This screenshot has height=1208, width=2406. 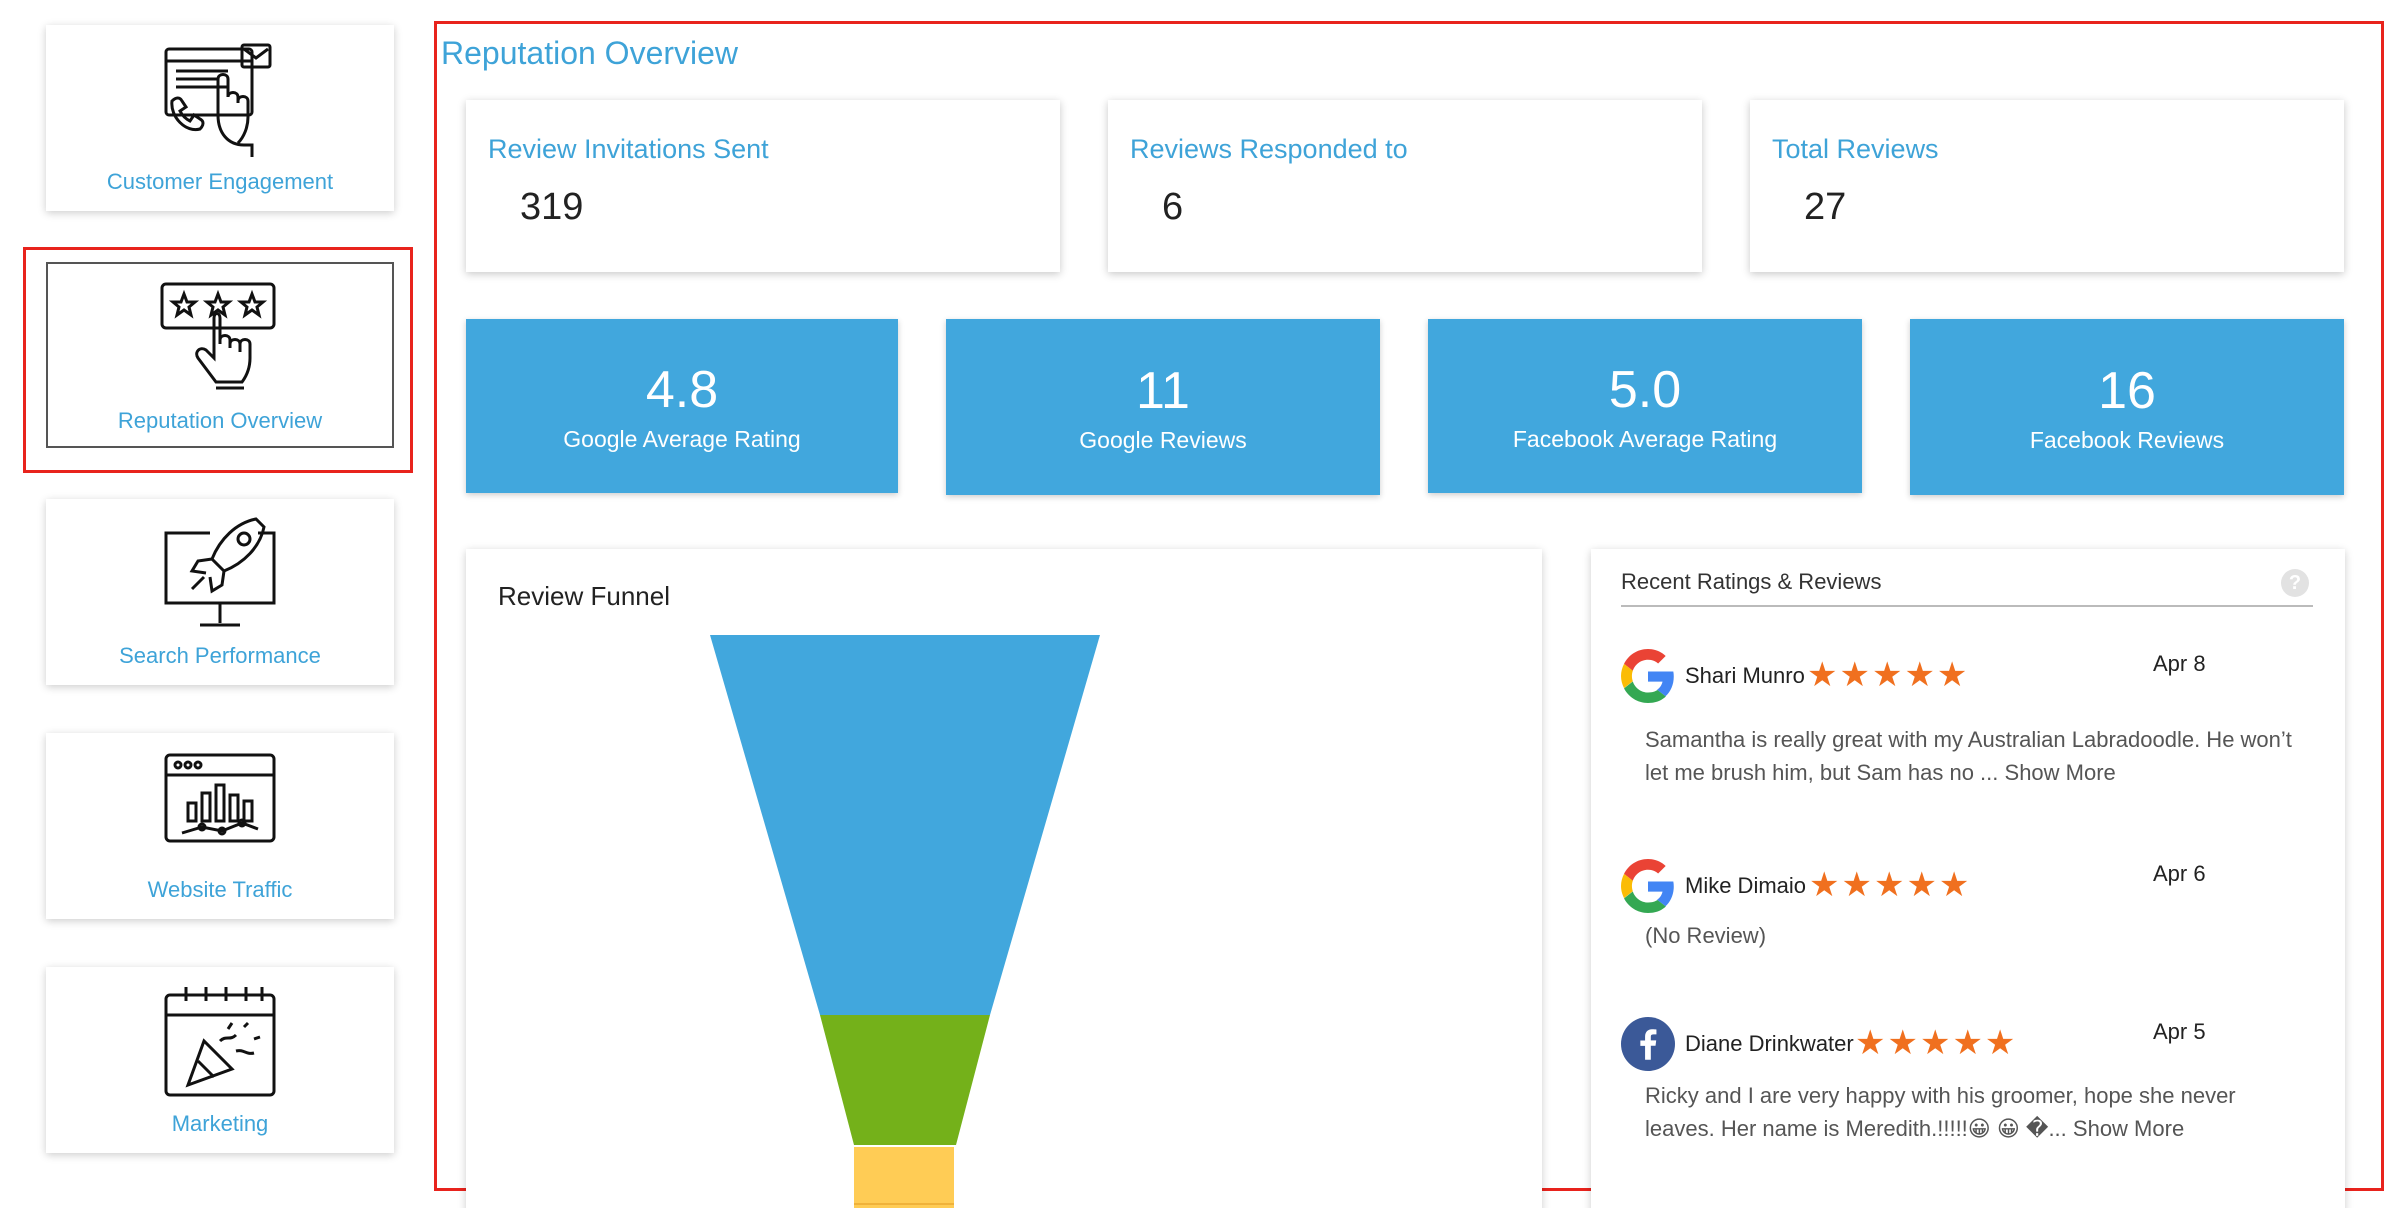 What do you see at coordinates (1825, 207) in the screenshot?
I see `stat-value: 27` at bounding box center [1825, 207].